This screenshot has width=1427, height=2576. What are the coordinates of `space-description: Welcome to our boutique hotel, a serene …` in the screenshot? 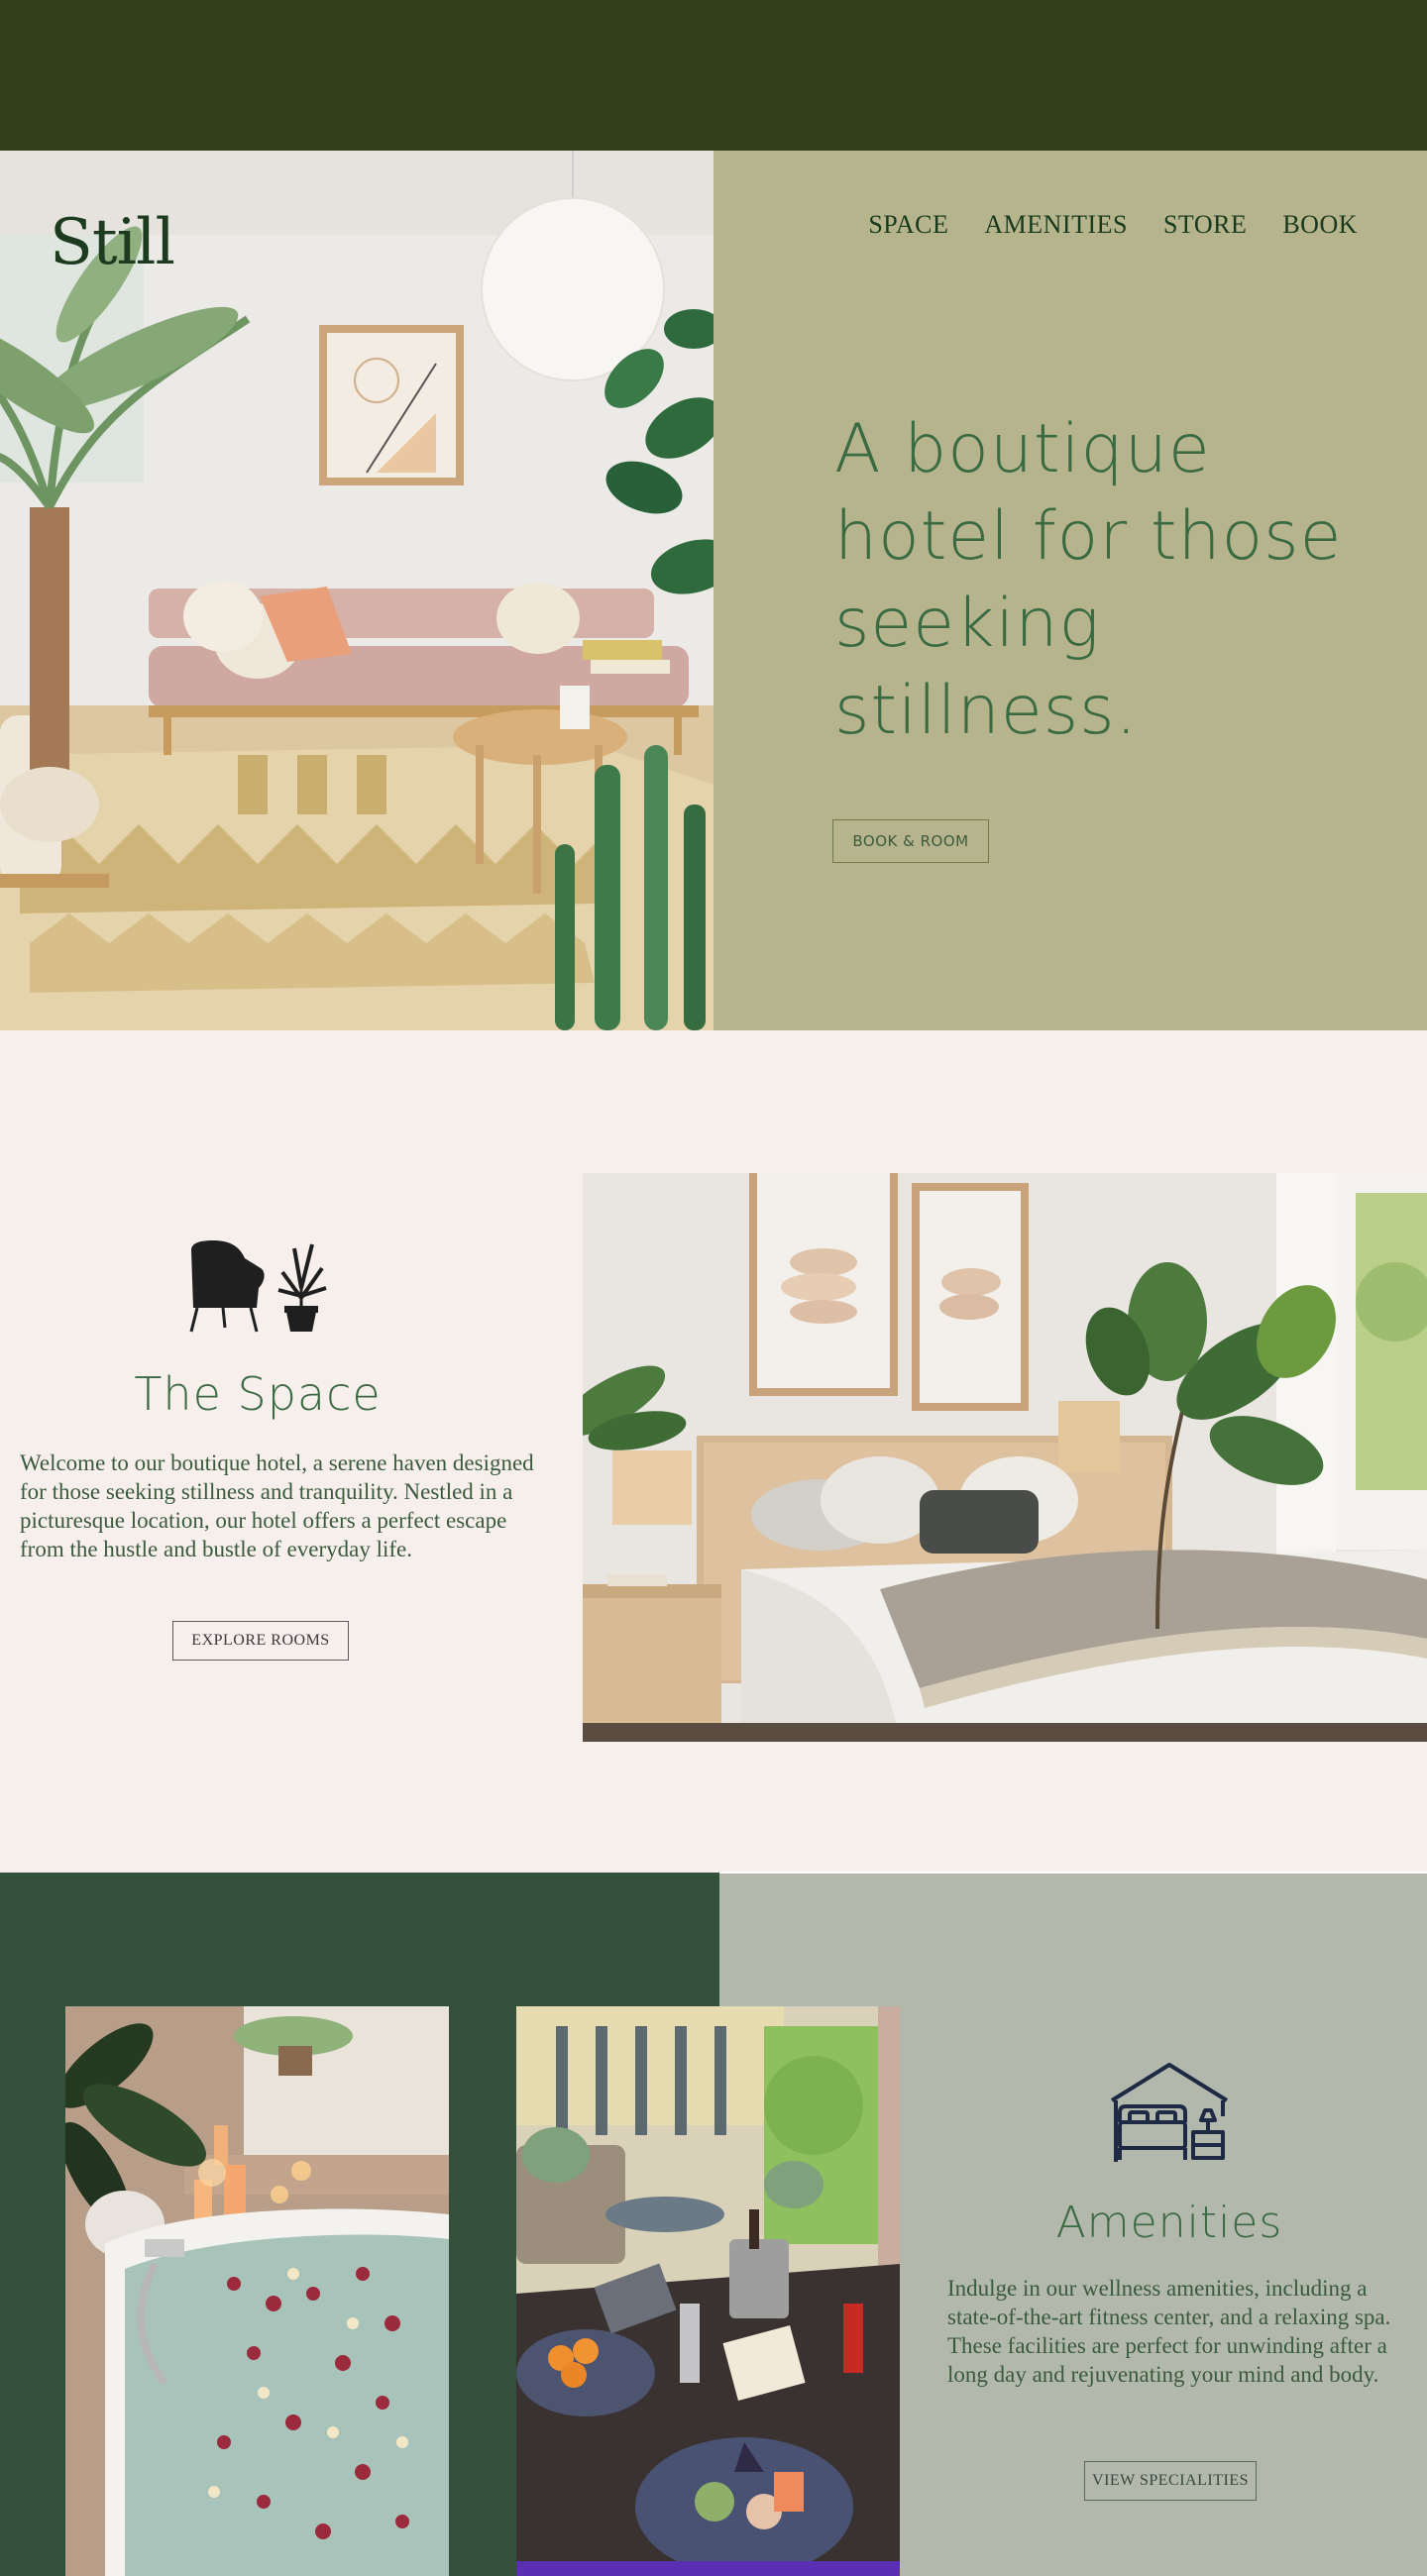 It's located at (277, 1505).